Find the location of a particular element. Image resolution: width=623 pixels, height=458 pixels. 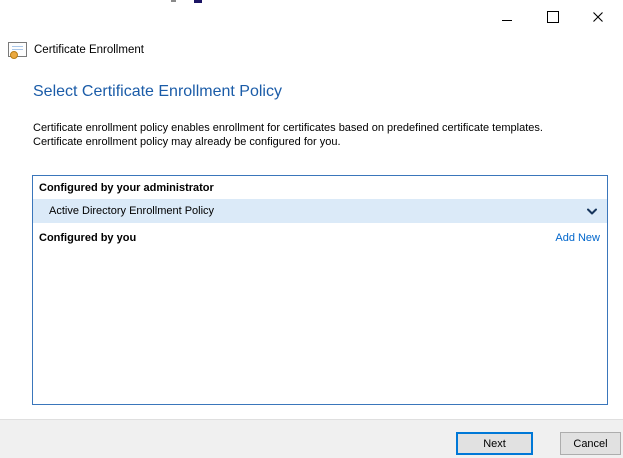

chevron-down-icon is located at coordinates (592, 211).